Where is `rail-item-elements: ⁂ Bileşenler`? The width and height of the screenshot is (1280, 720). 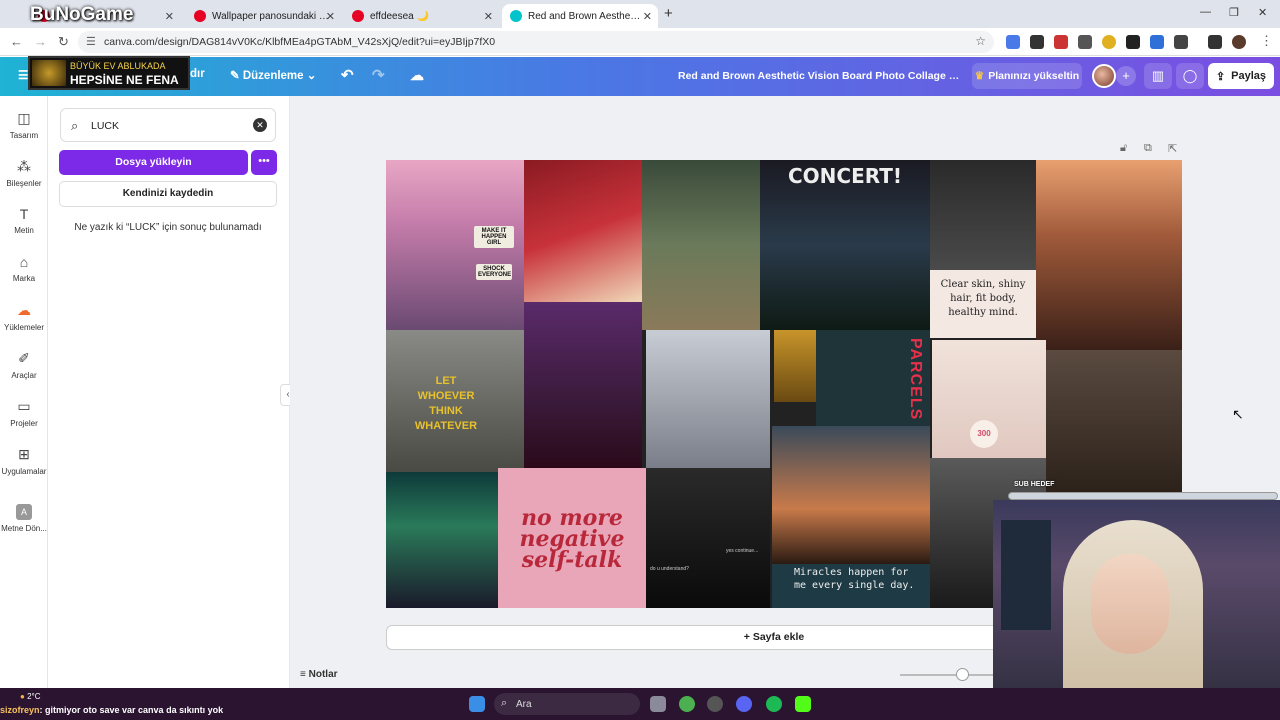 rail-item-elements: ⁂ Bileşenler is located at coordinates (24, 173).